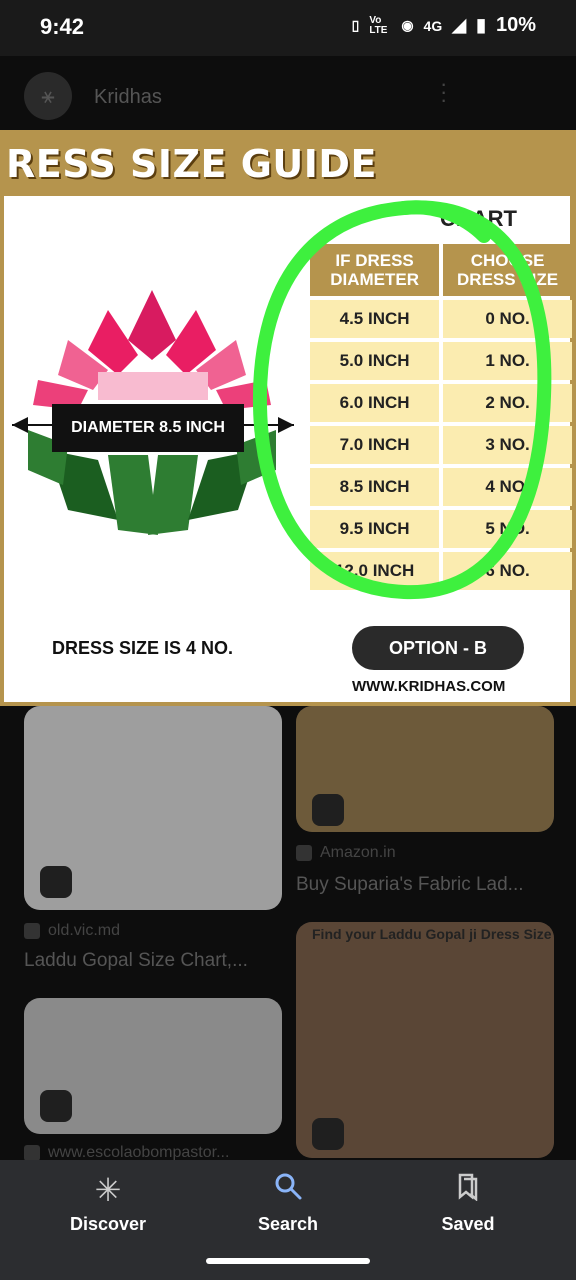 This screenshot has height=1280, width=576. Describe the element at coordinates (108, 1224) in the screenshot. I see `nav-label: Discover` at that location.